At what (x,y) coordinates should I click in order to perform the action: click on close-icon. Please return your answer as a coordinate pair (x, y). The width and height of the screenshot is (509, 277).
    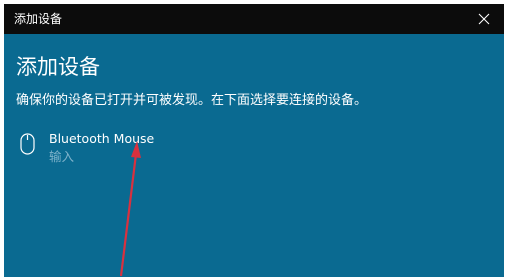
    Looking at the image, I should click on (484, 19).